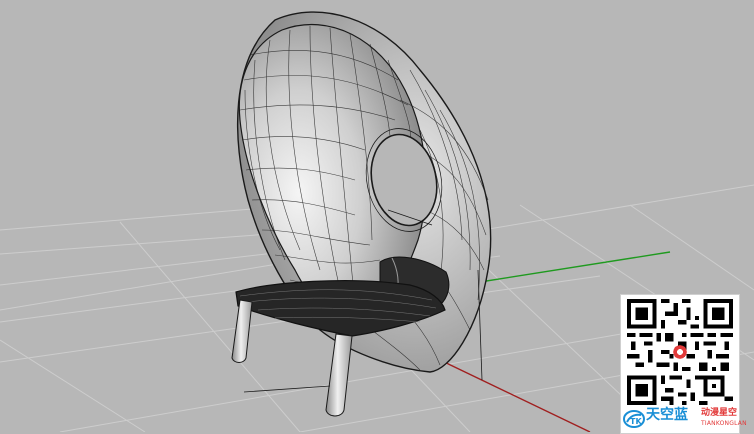  Describe the element at coordinates (636, 421) in the screenshot. I see `svg-text: TK` at that location.